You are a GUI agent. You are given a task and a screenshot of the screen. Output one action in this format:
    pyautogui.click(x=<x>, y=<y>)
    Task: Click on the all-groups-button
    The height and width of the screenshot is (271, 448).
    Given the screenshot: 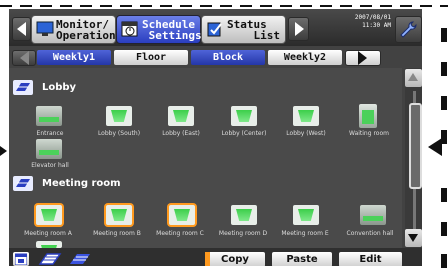 What is the action you would take?
    pyautogui.click(x=80, y=259)
    